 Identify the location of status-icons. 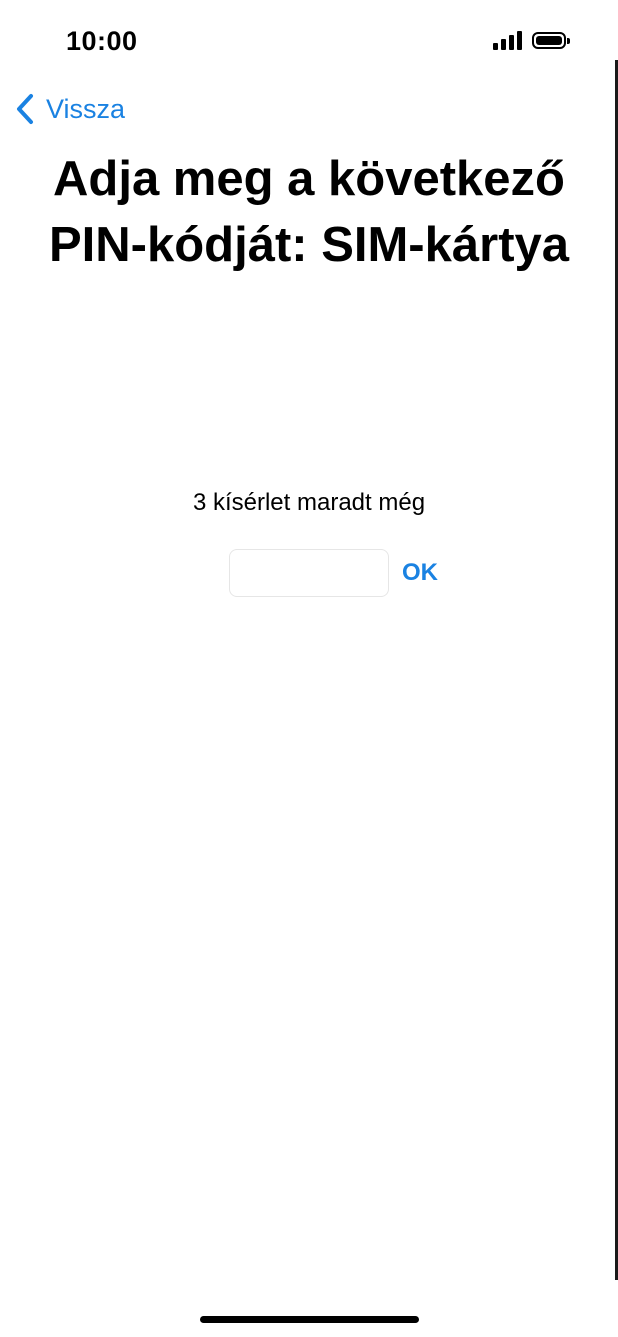
(531, 40).